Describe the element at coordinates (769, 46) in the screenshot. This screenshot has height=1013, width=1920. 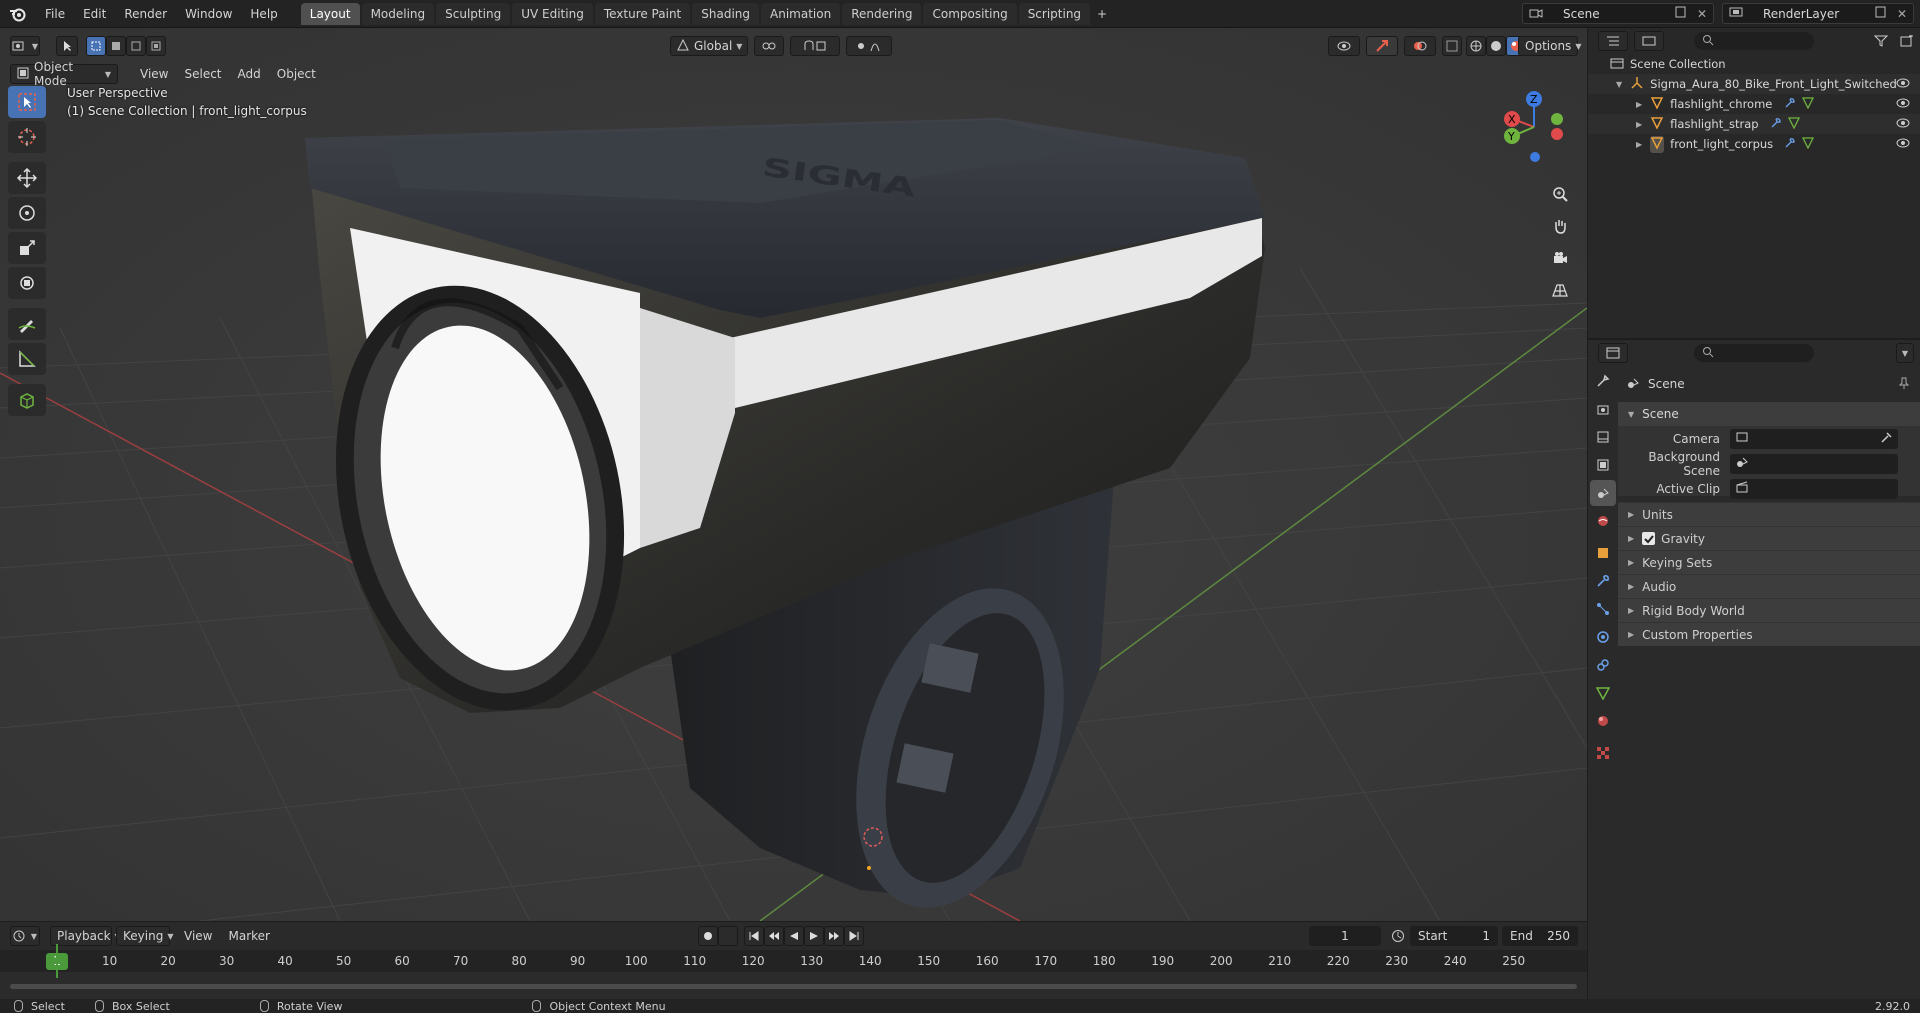
I see `pivot-point-dropdown` at that location.